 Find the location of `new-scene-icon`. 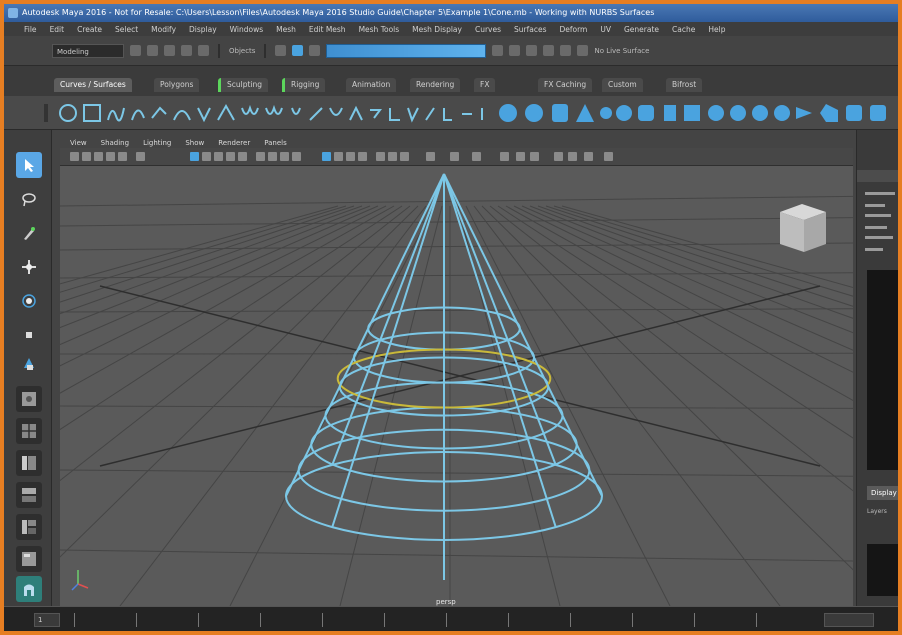

new-scene-icon is located at coordinates (135, 50).